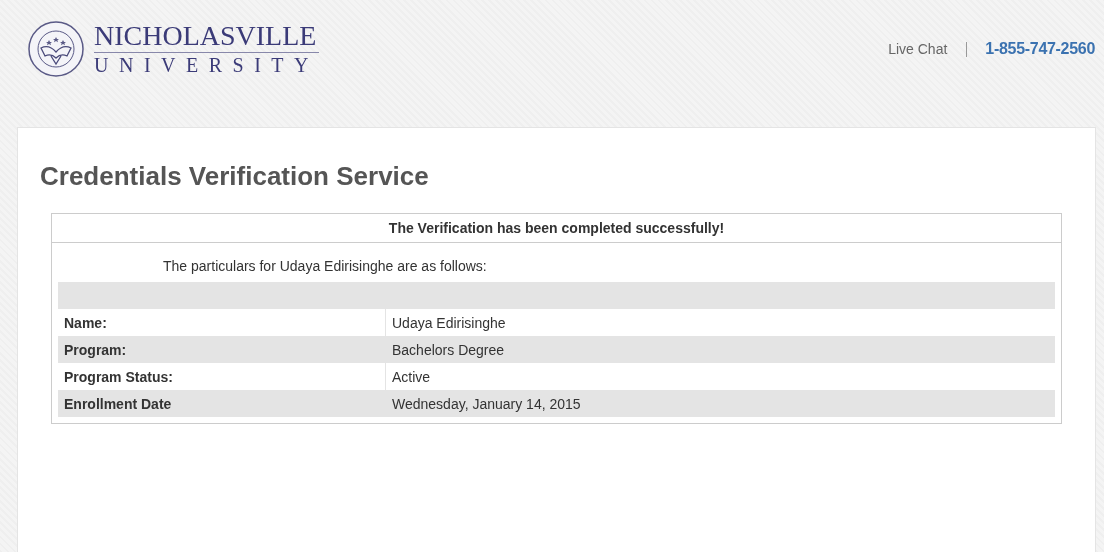 This screenshot has width=1104, height=552. What do you see at coordinates (206, 65) in the screenshot?
I see `university-subtitle: UNIVERSITY` at bounding box center [206, 65].